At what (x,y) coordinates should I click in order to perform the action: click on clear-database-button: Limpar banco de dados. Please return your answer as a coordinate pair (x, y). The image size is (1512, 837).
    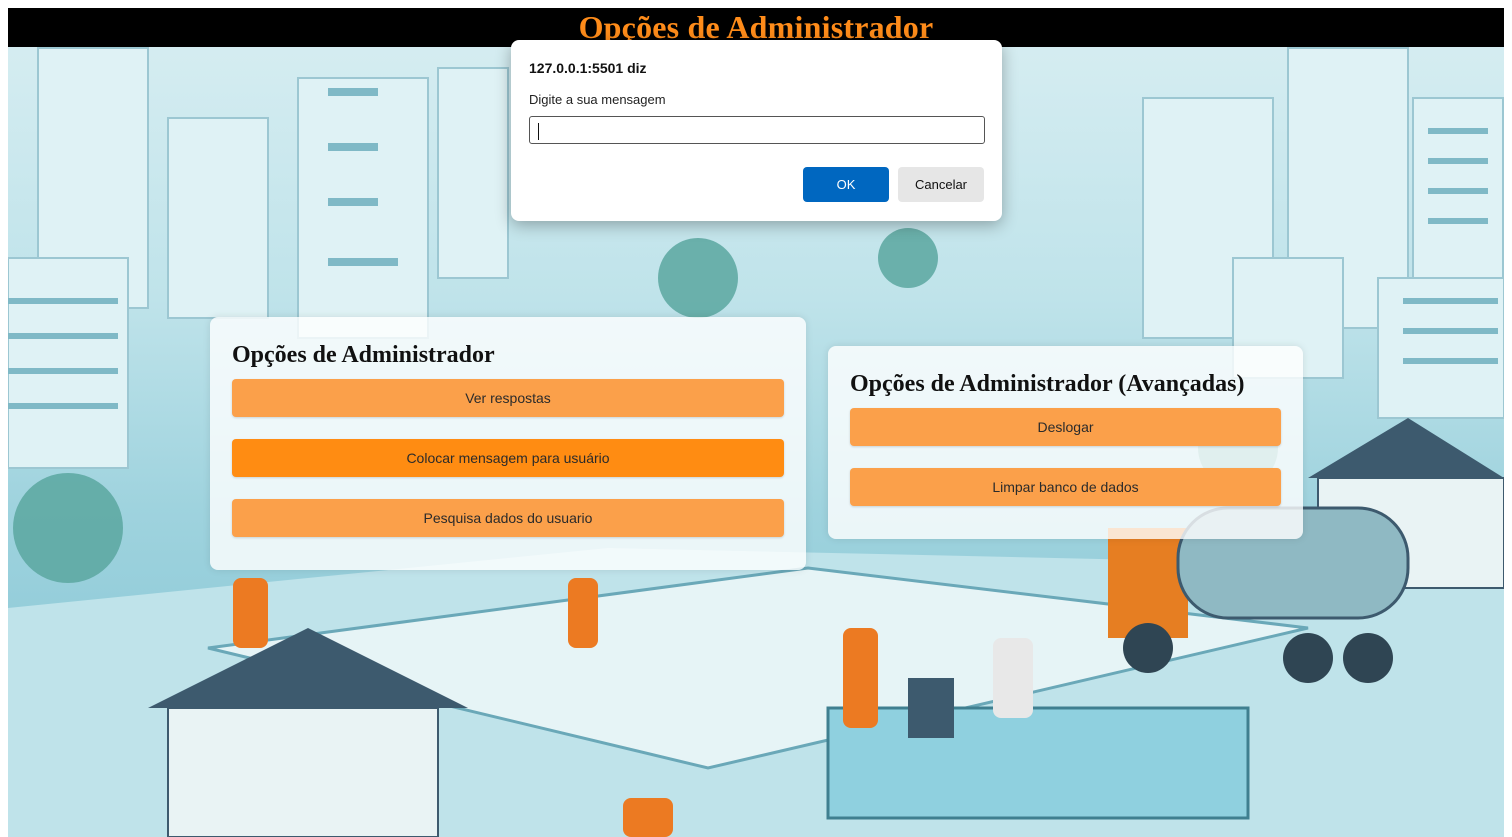
    Looking at the image, I should click on (1065, 487).